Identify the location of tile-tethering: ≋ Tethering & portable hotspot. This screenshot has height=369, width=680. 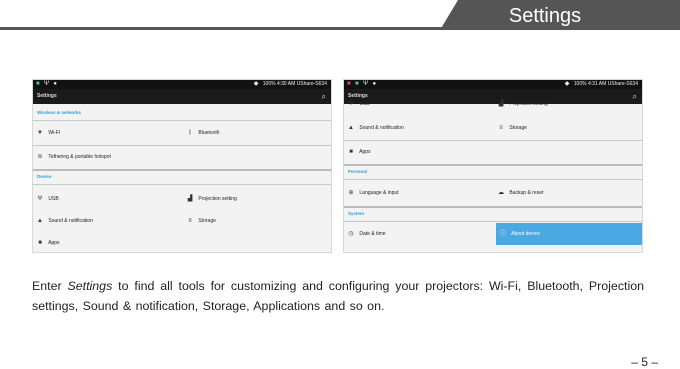
(108, 157).